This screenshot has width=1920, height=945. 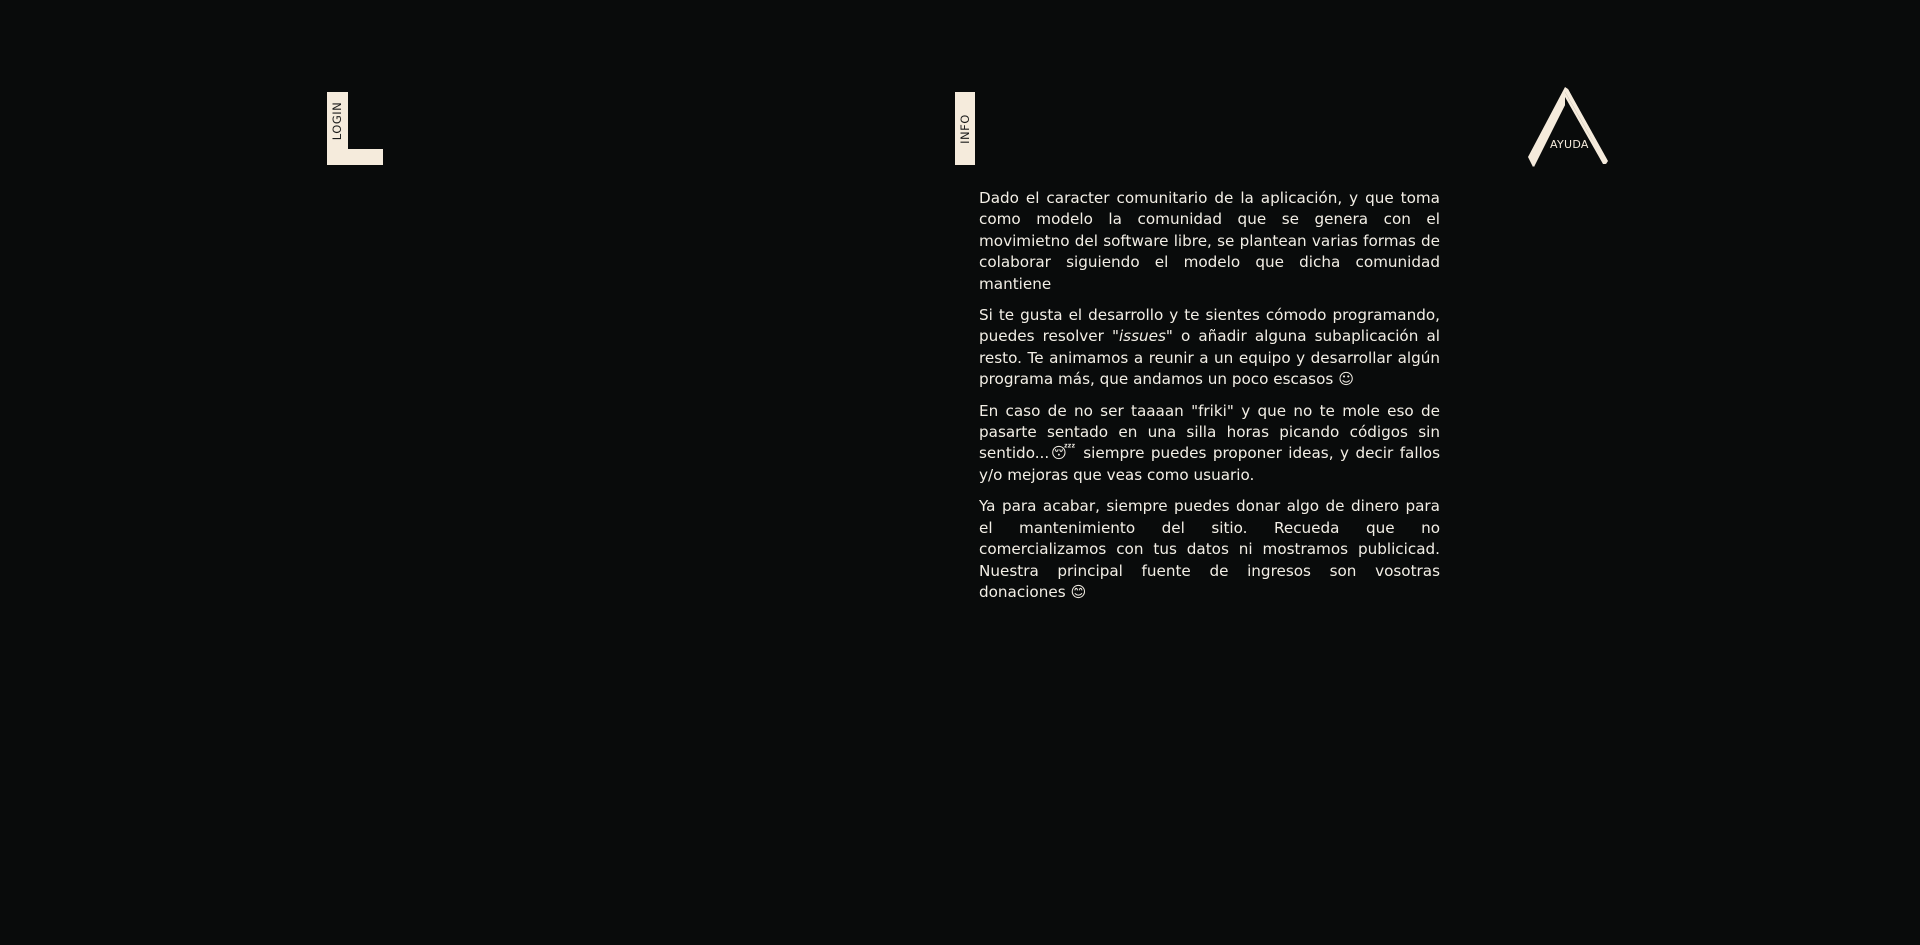 I want to click on login-label: LOGIN, so click(x=337, y=120).